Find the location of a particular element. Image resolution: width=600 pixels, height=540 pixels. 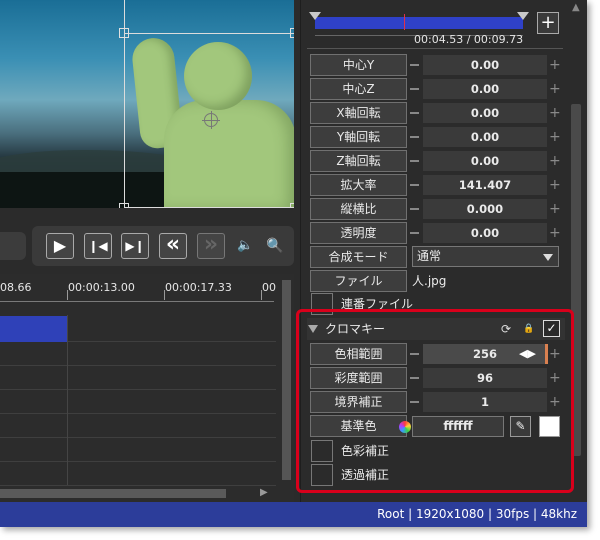

property-label: 拡大率 is located at coordinates (358, 185).